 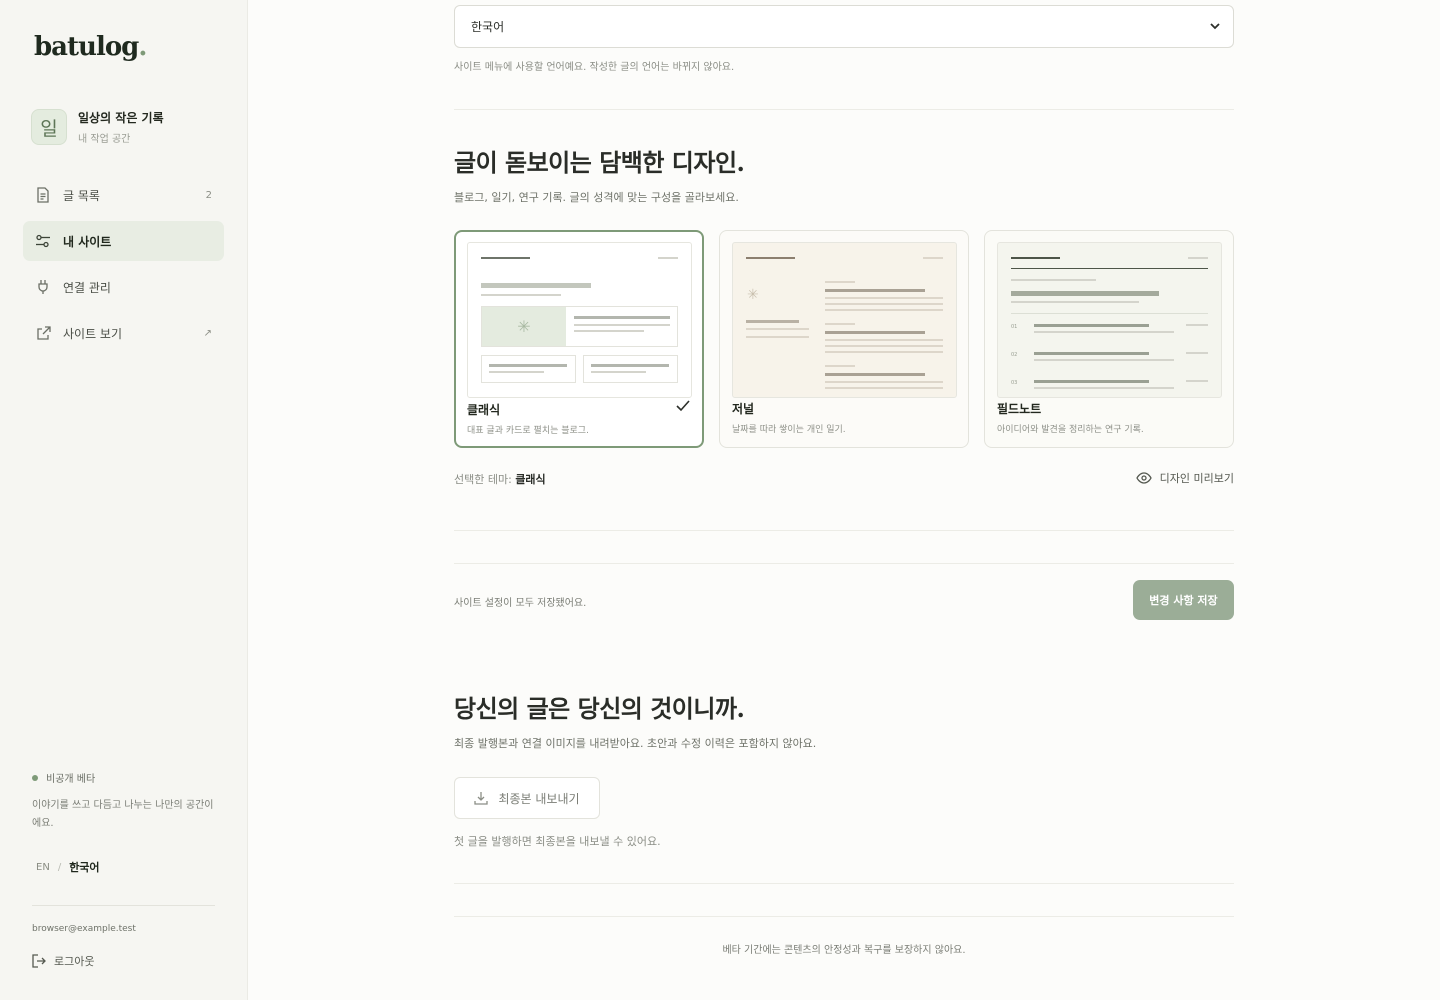 What do you see at coordinates (1014, 355) in the screenshot?
I see `fieldnote-number: 02` at bounding box center [1014, 355].